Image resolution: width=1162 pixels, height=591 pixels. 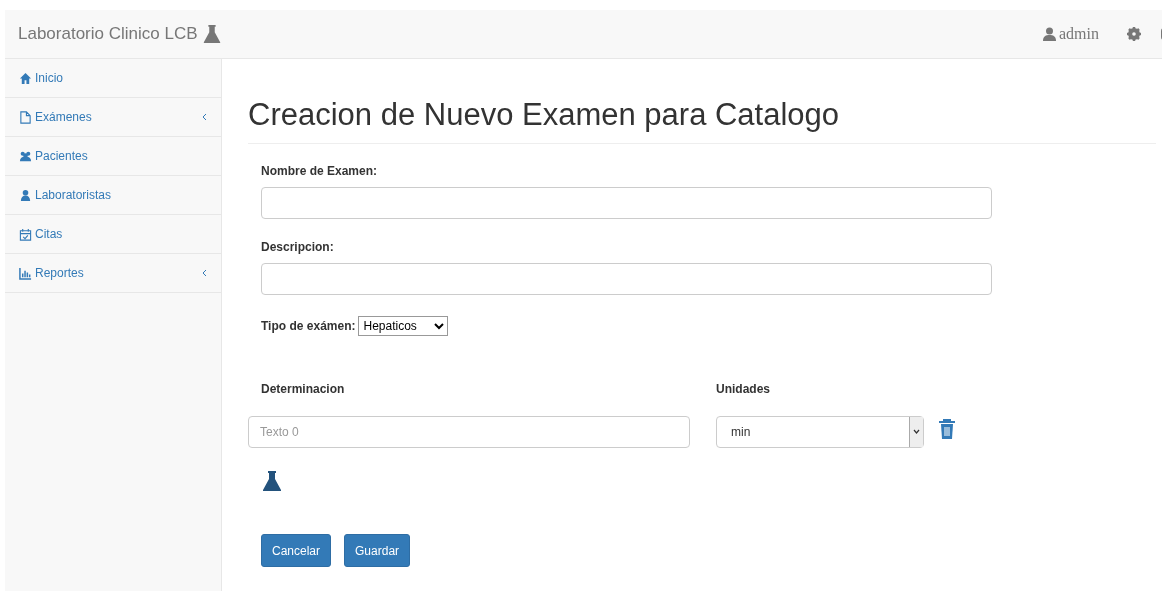 What do you see at coordinates (469, 432) in the screenshot?
I see `input-field: Texto 0` at bounding box center [469, 432].